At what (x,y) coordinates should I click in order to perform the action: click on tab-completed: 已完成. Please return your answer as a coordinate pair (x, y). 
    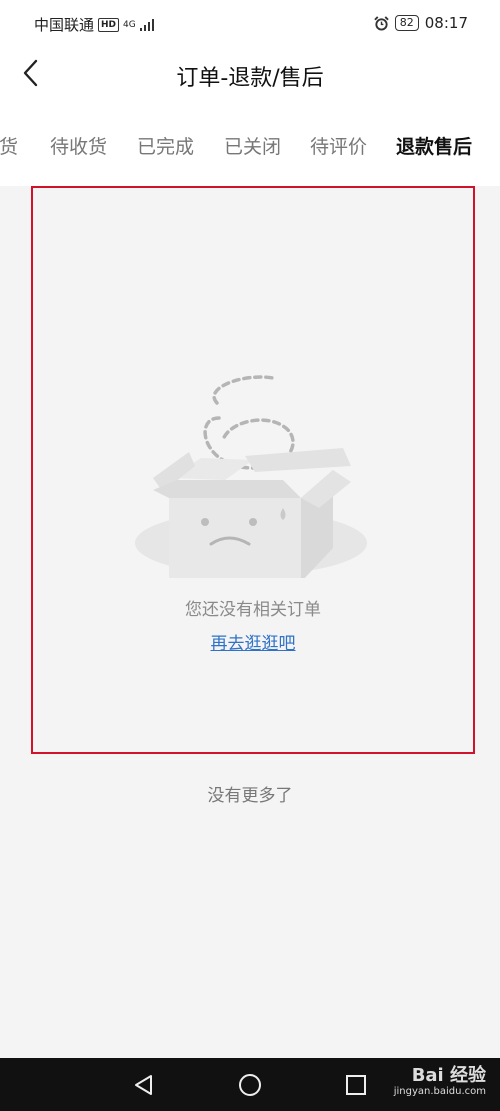
    Looking at the image, I should click on (165, 145).